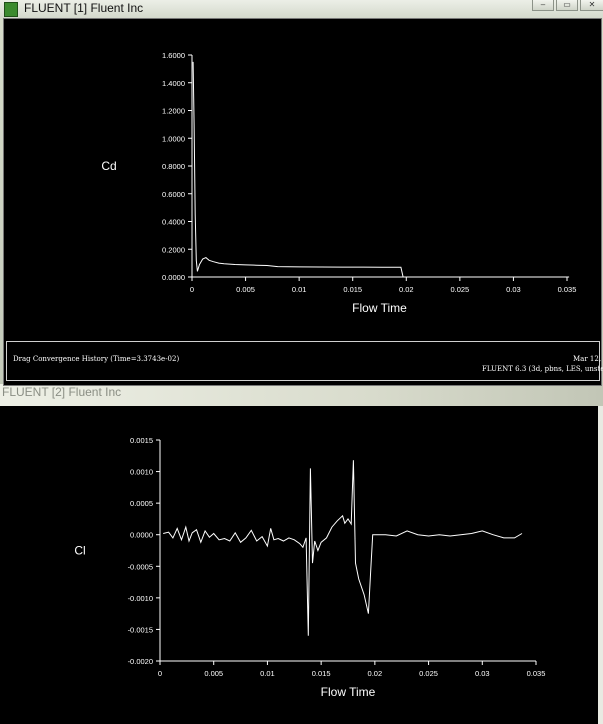 The image size is (603, 724). I want to click on y-tick-label: 1.6000, so click(173, 55).